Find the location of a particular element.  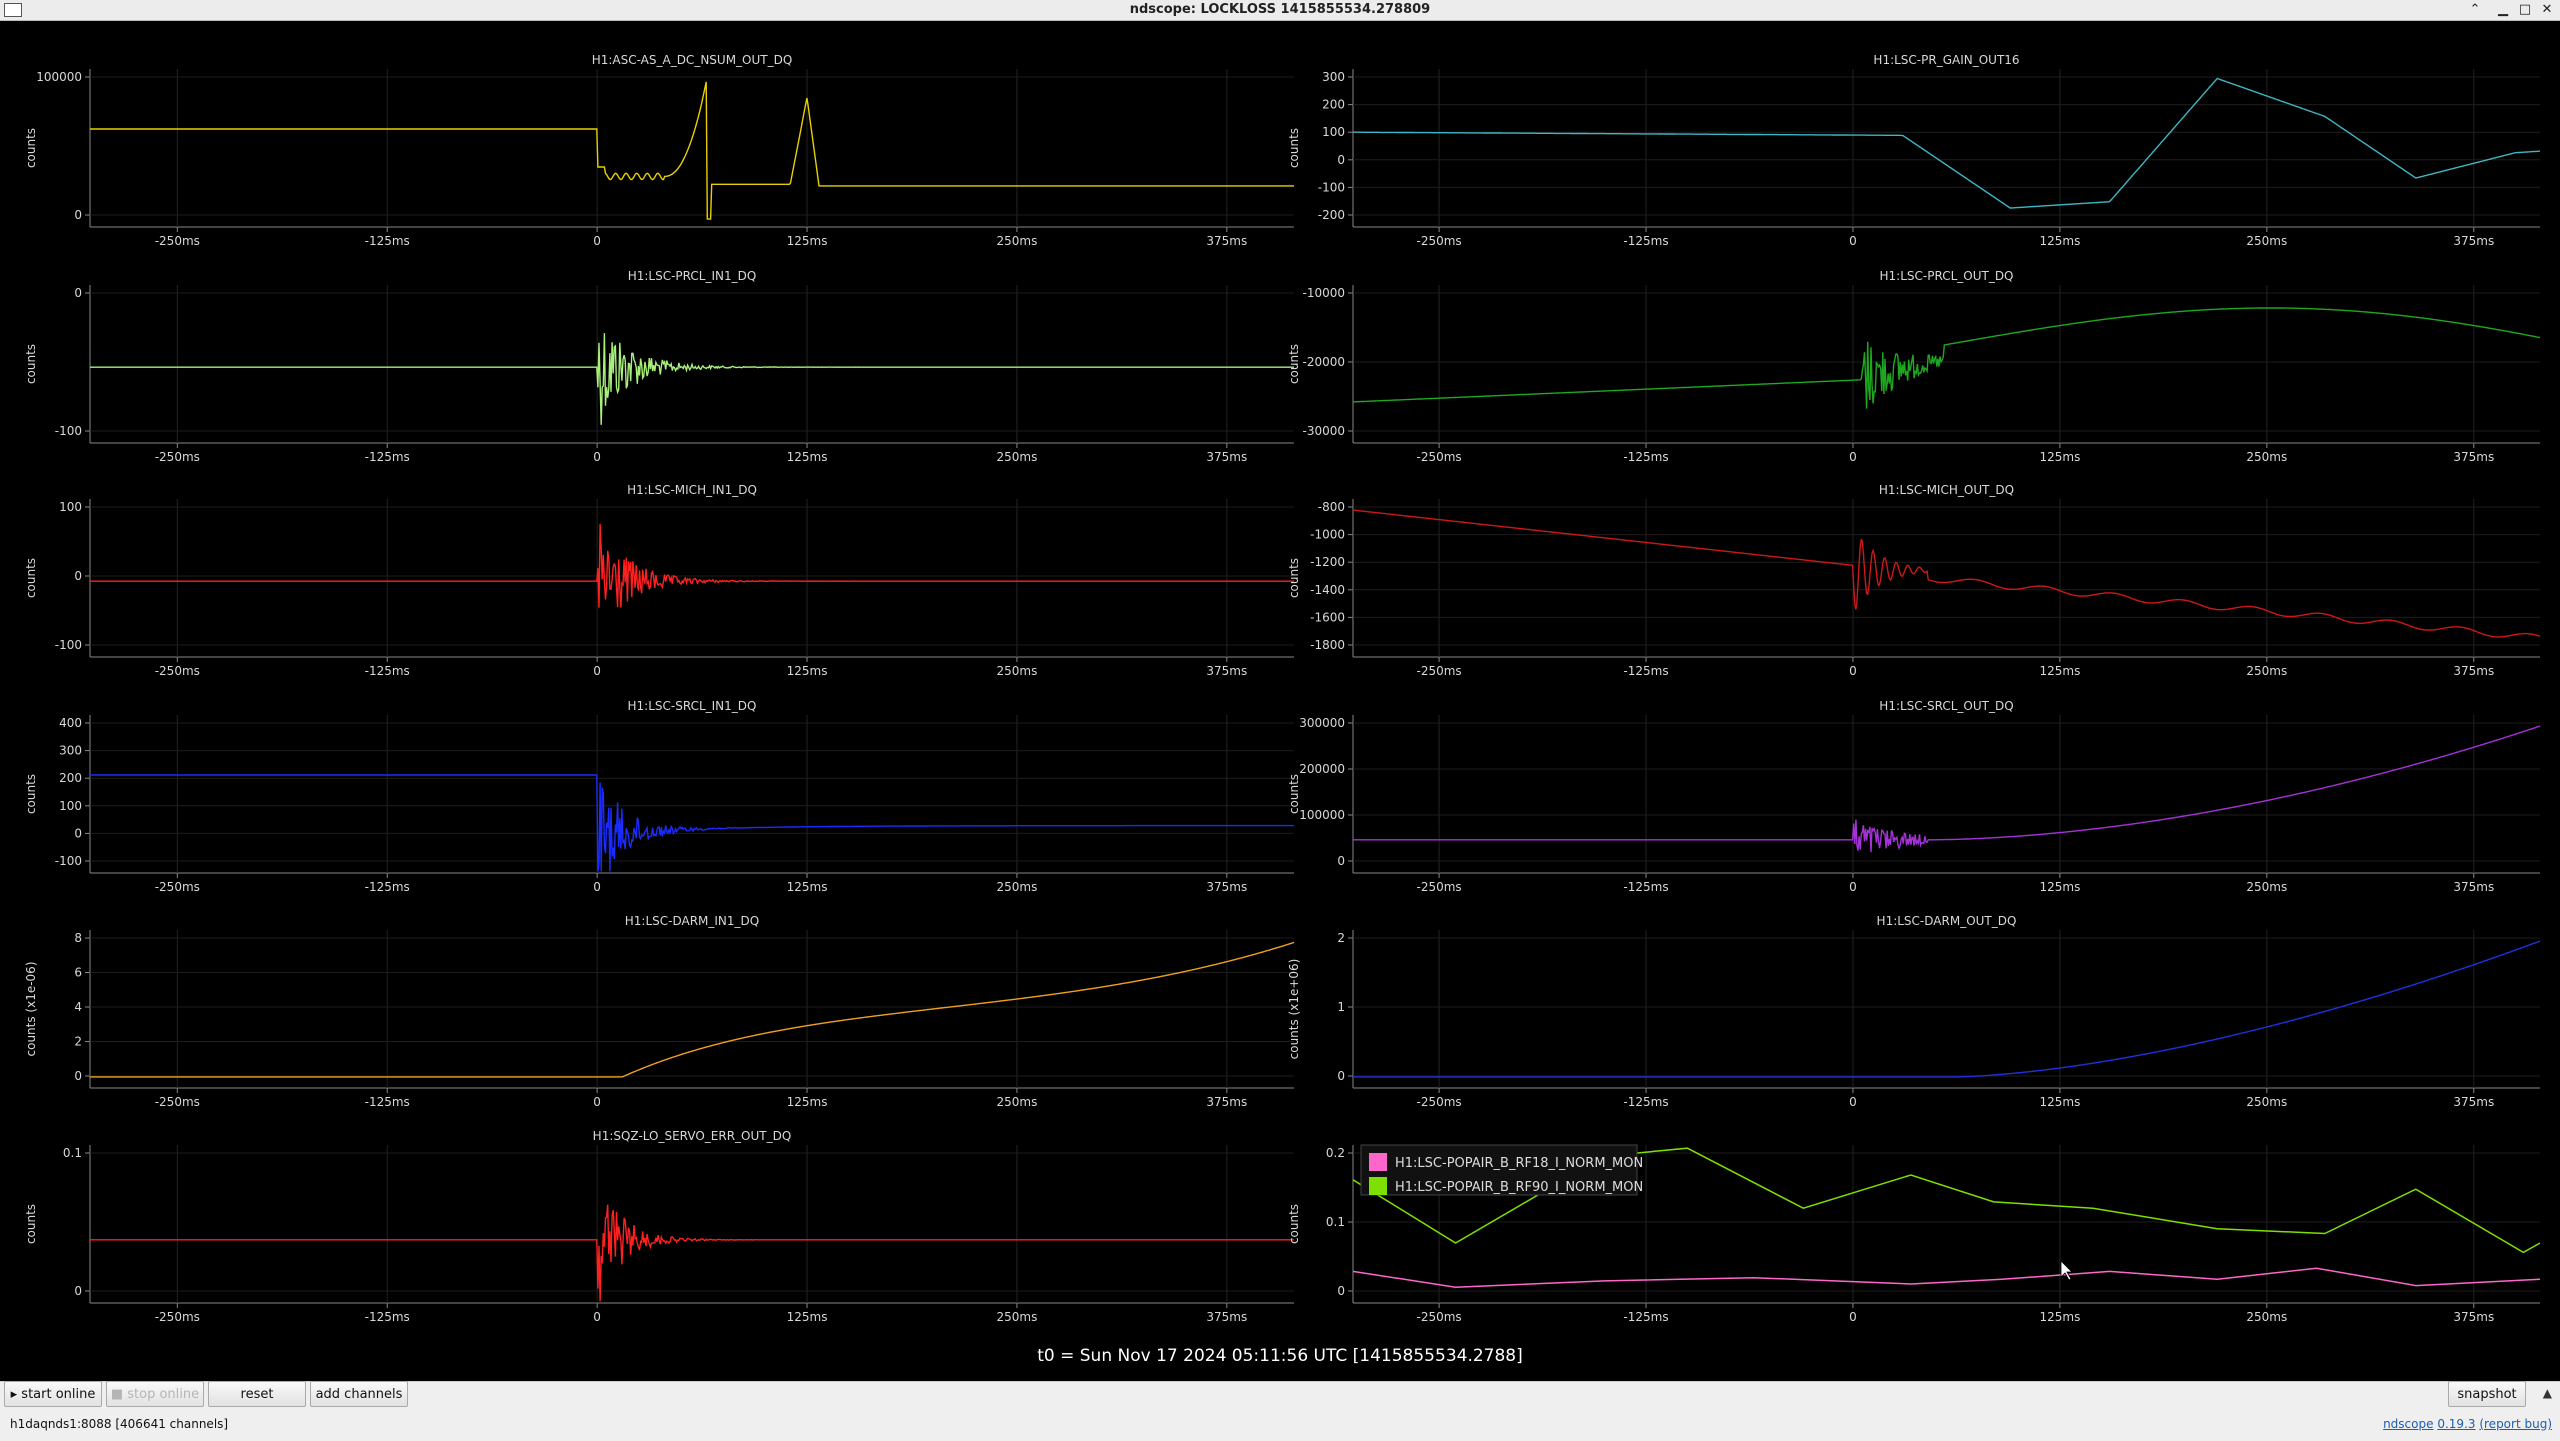

version-info: ndscope 0.19.3 (report bug) is located at coordinates (2467, 1424).